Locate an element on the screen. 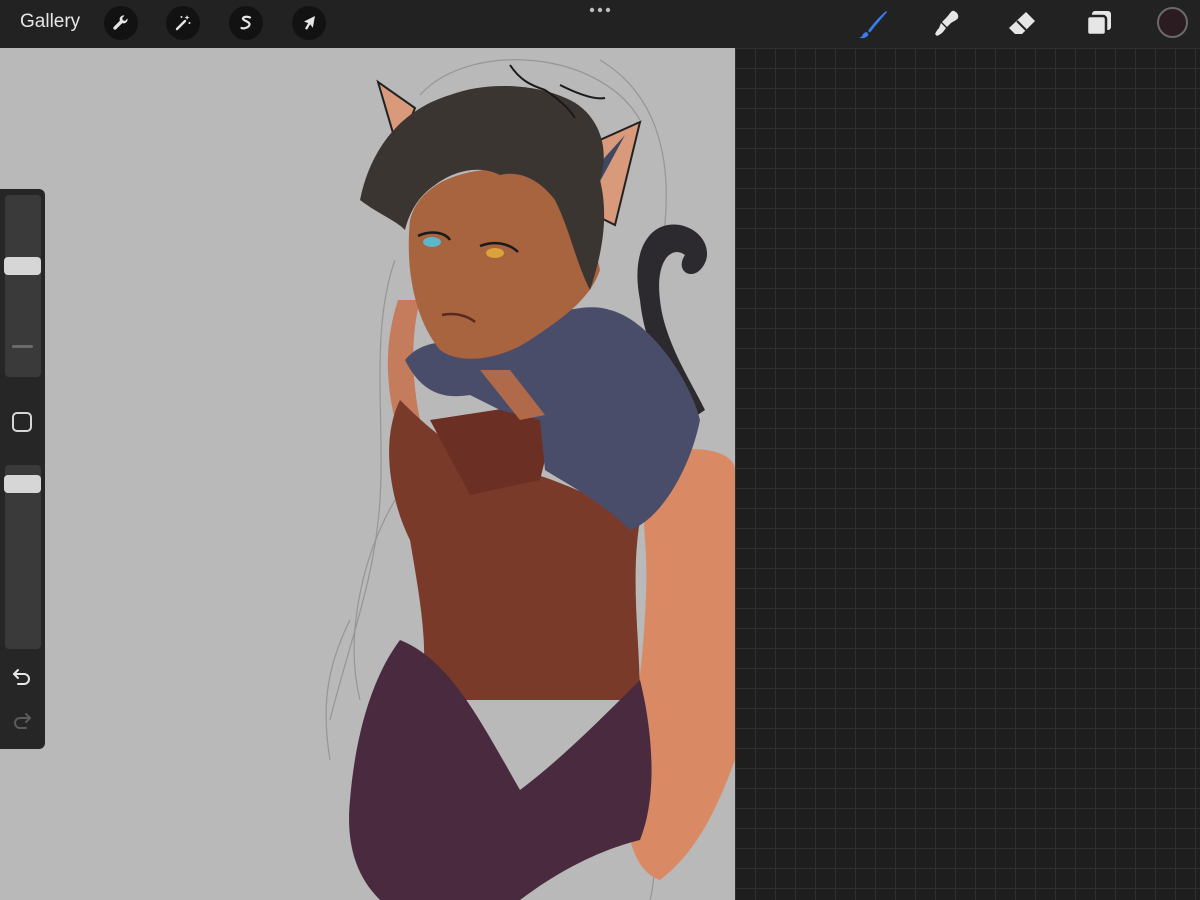  ellipsis-icon is located at coordinates (600, 10).